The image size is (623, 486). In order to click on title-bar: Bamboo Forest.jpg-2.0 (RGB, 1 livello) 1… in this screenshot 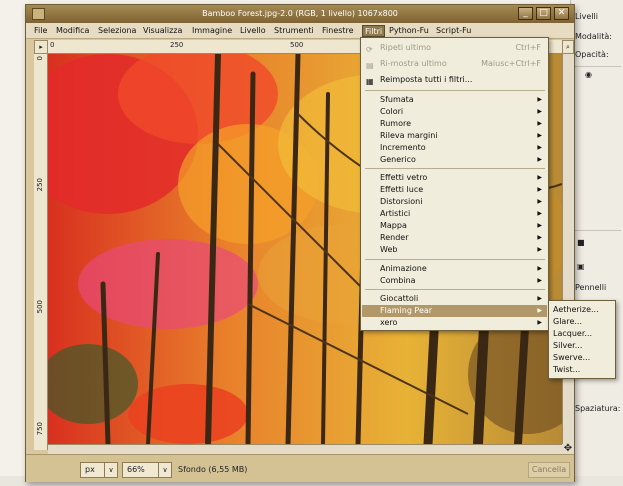, I will do `click(300, 14)`.